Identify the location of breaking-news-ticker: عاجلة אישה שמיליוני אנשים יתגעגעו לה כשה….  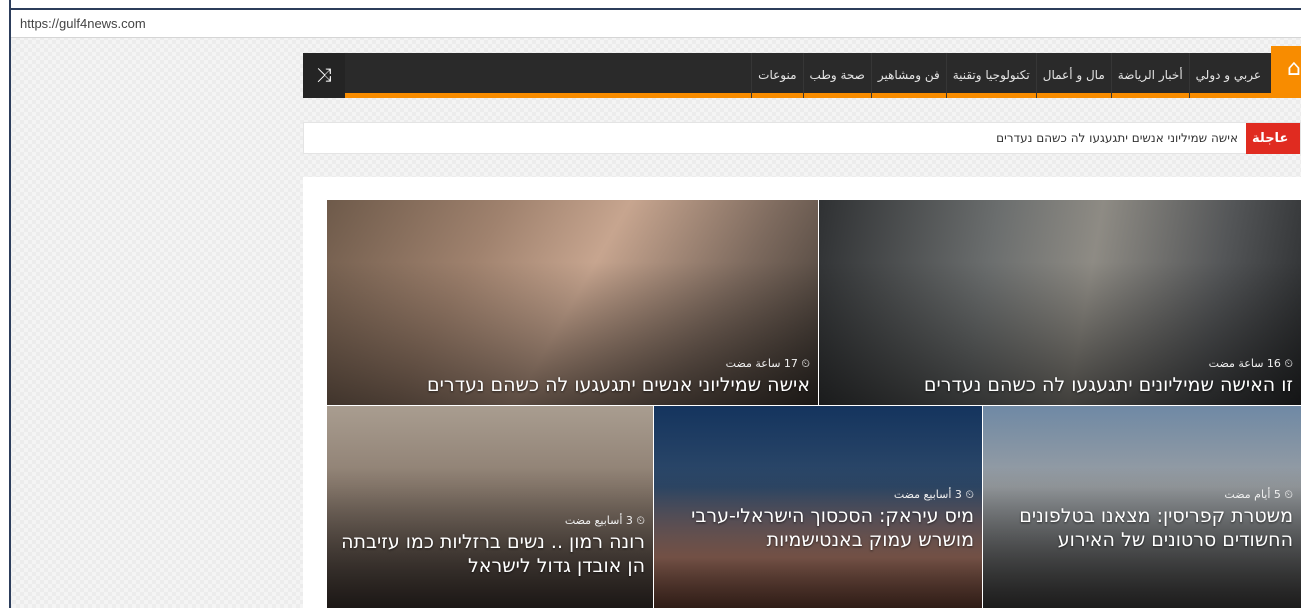
(802, 138).